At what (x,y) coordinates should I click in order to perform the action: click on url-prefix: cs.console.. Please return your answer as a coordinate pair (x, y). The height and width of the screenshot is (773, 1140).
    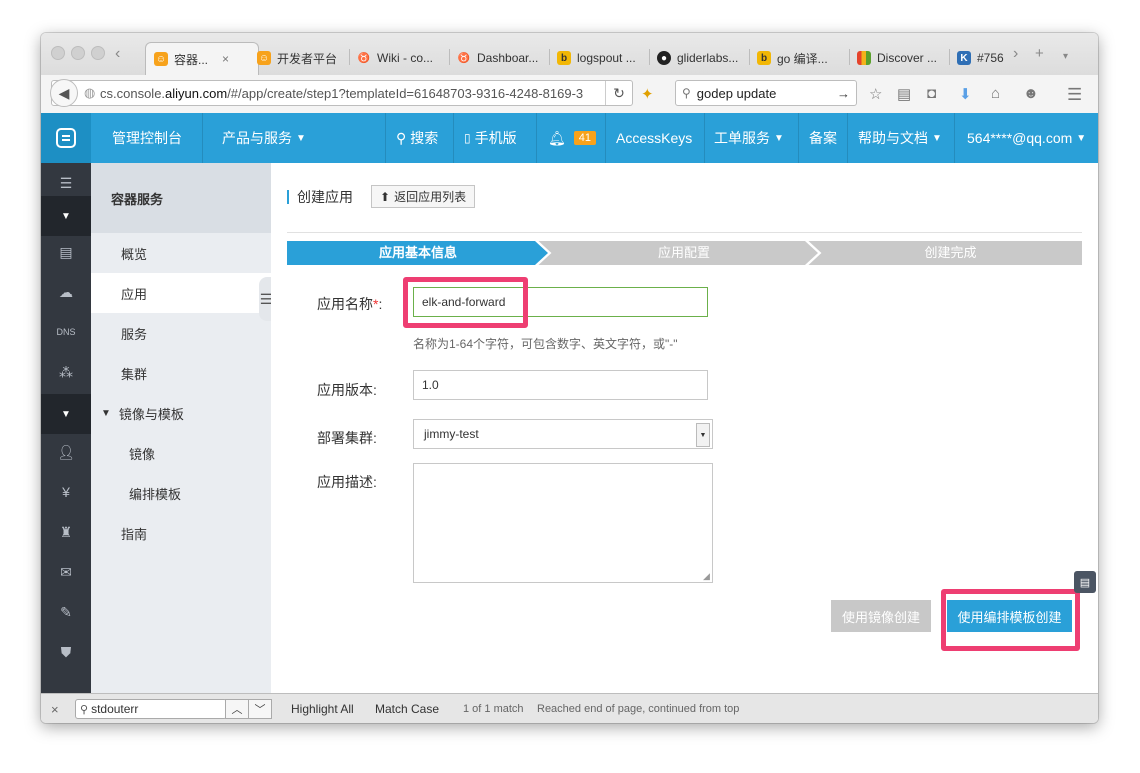
    Looking at the image, I should click on (133, 93).